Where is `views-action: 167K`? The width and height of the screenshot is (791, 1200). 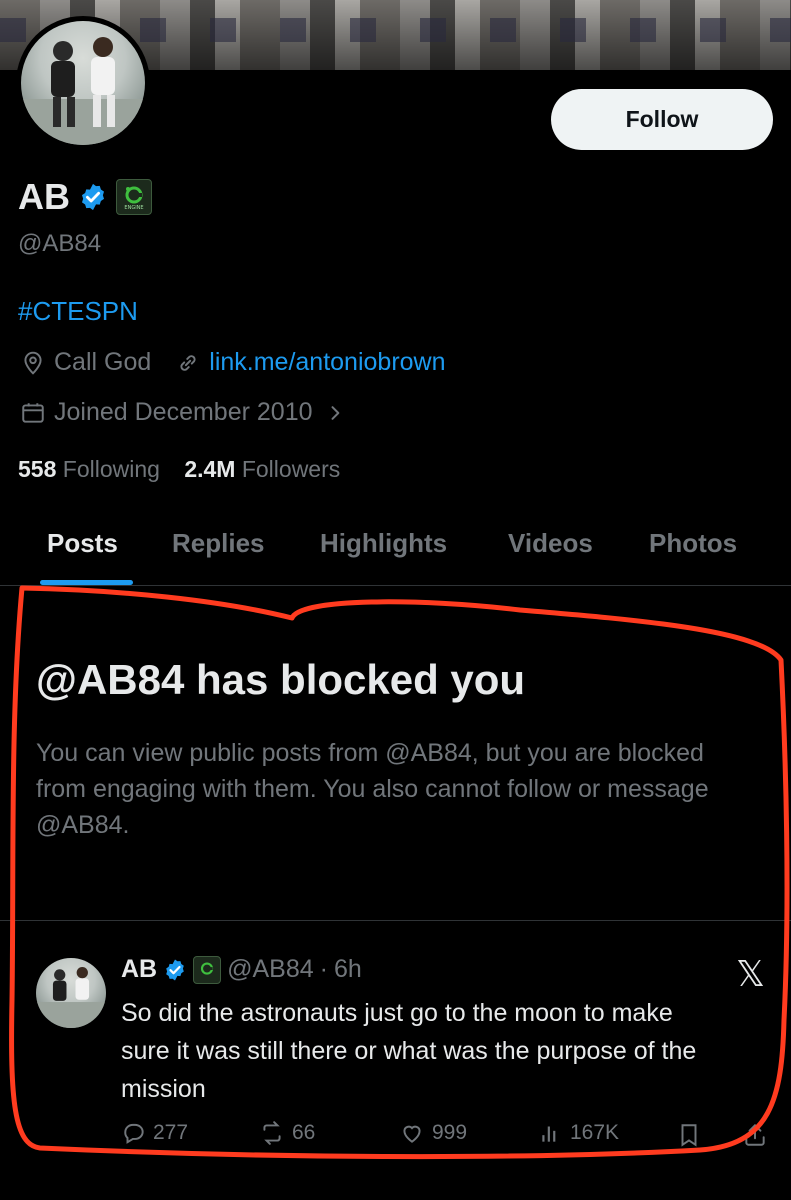
views-action: 167K is located at coordinates (578, 1133).